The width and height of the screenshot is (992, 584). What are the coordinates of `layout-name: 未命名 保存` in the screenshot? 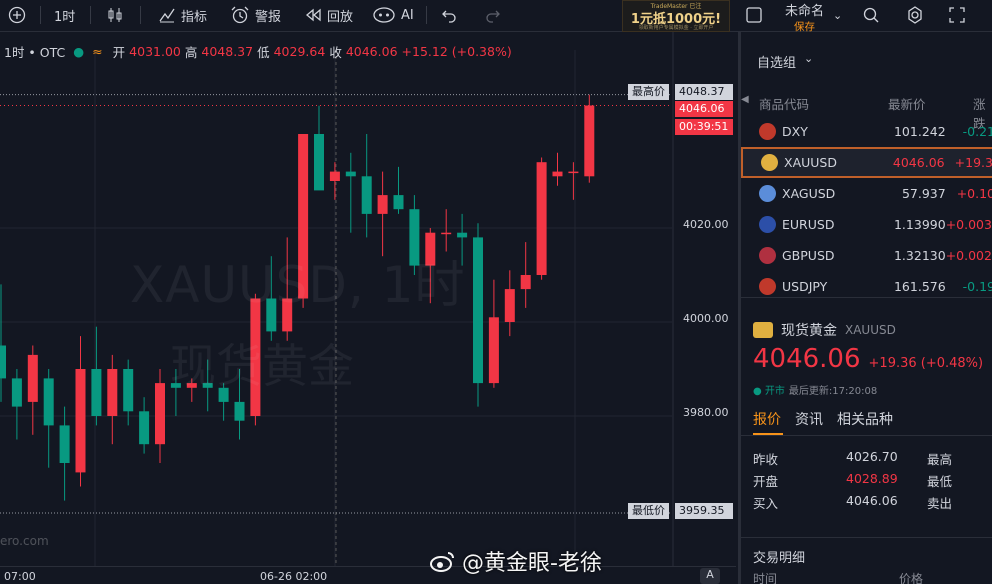 It's located at (804, 17).